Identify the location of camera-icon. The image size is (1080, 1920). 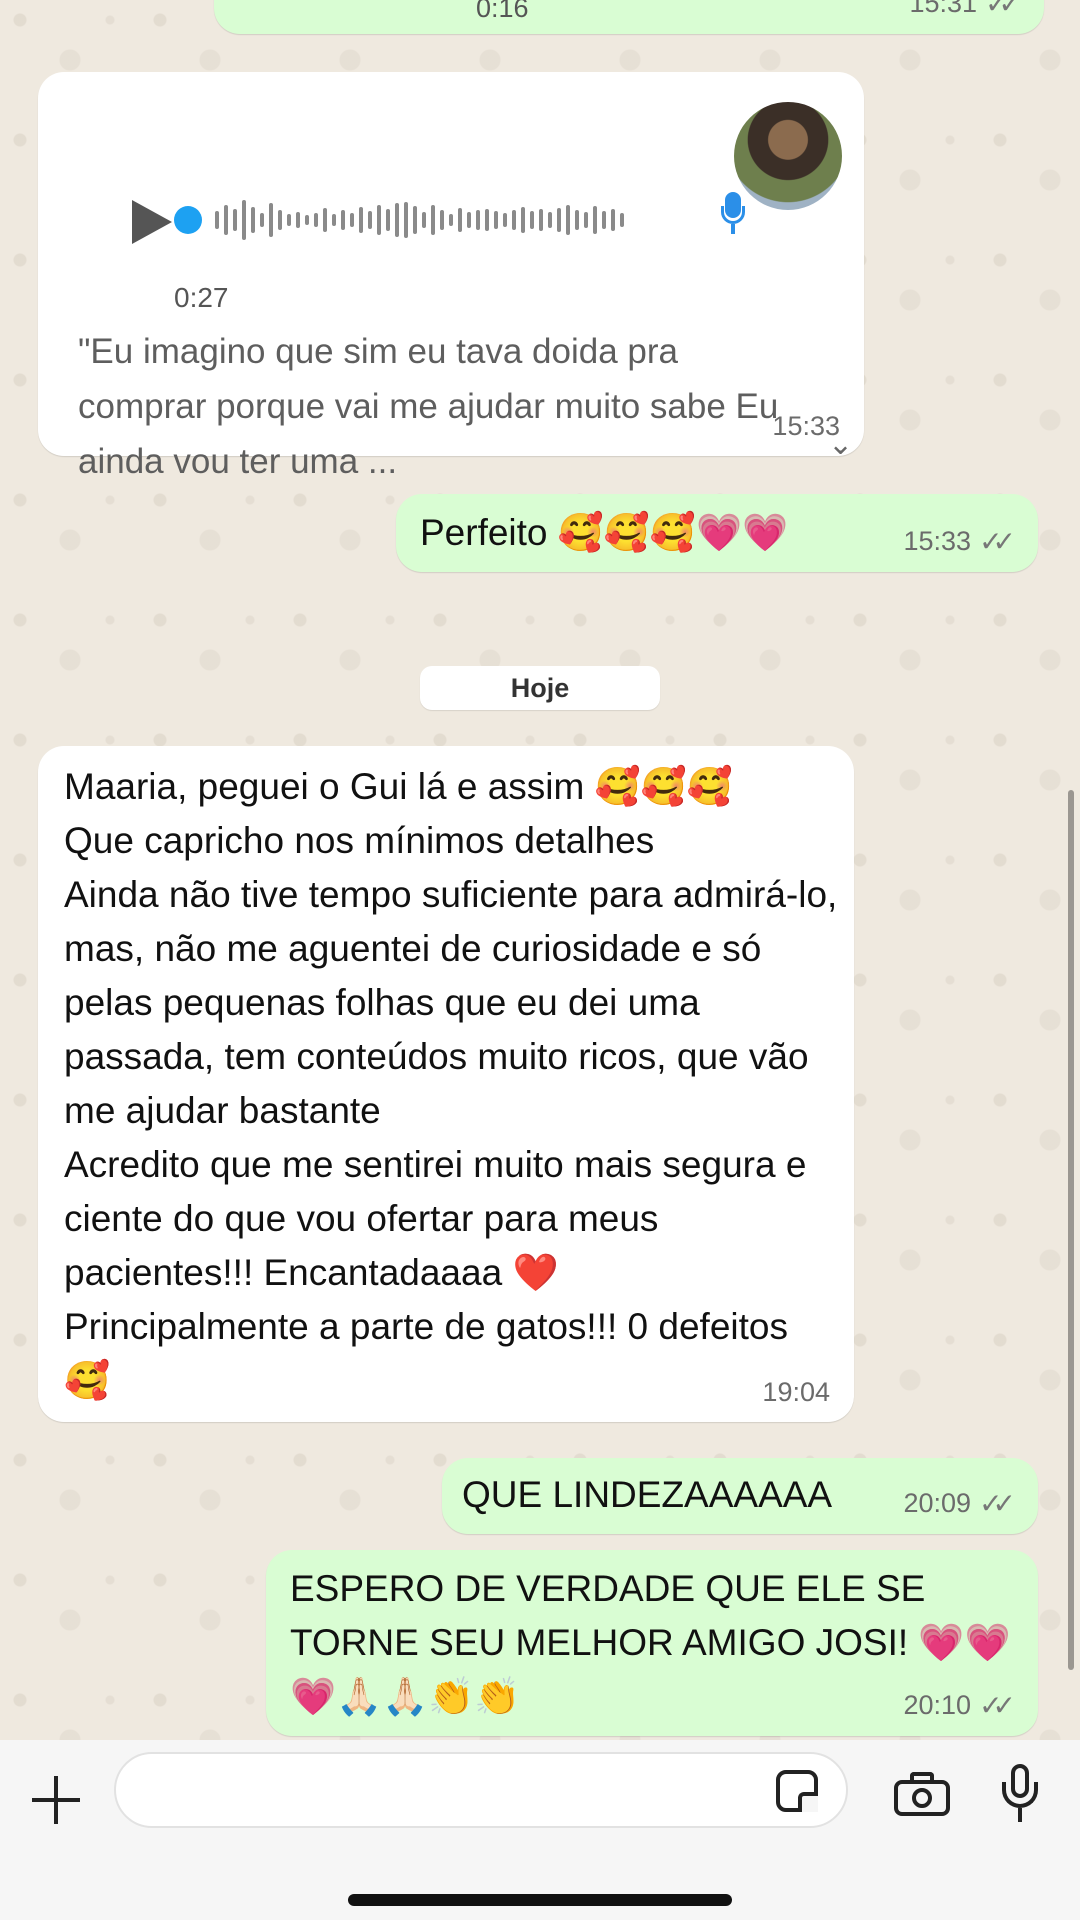
(922, 1794).